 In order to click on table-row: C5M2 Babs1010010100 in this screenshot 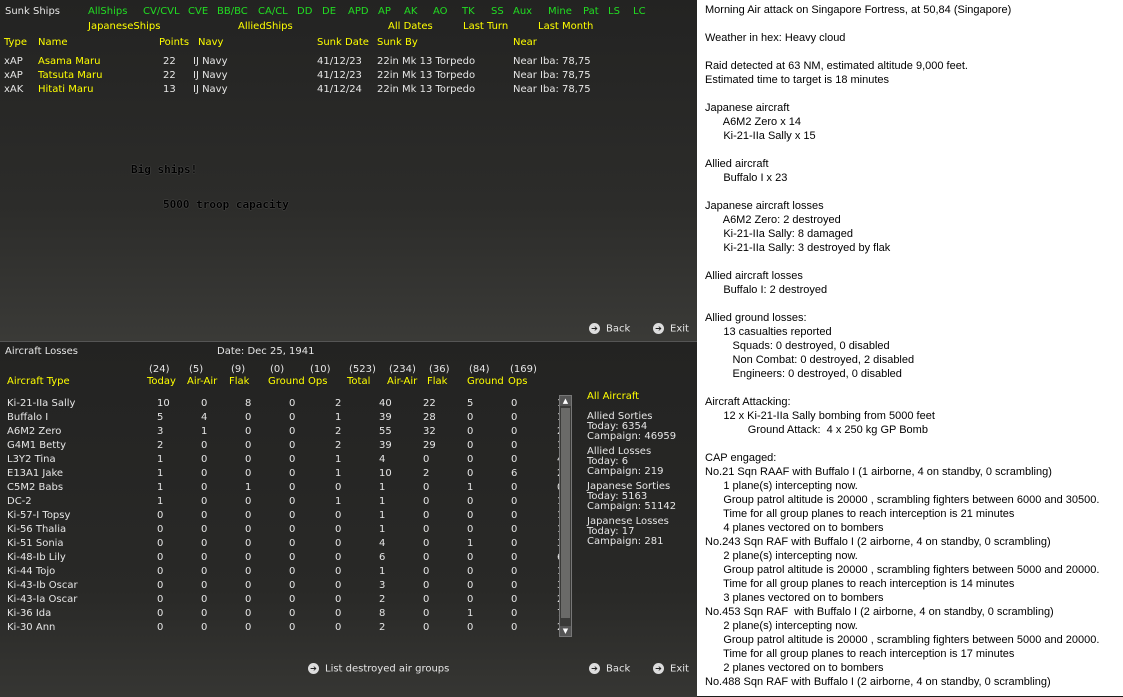, I will do `click(295, 487)`.